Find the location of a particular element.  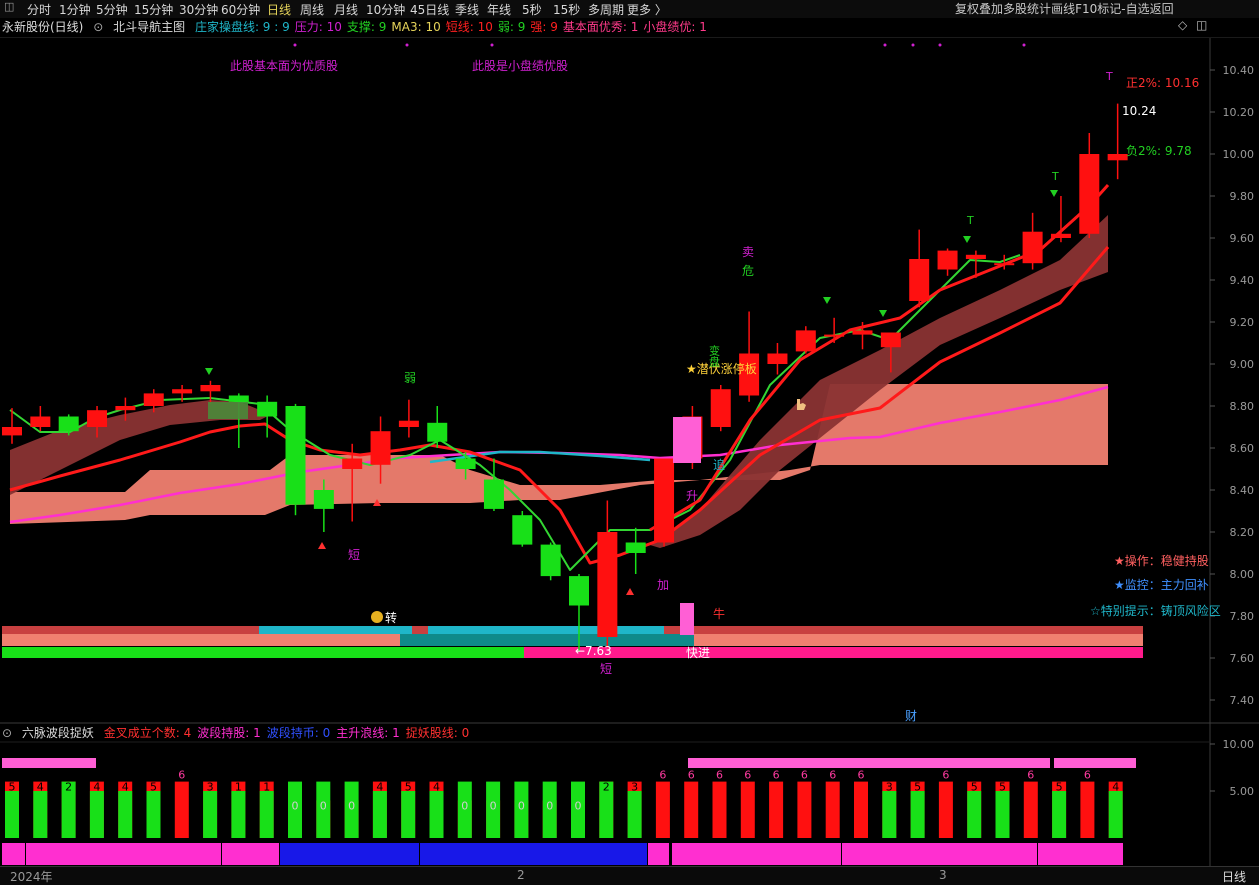

toolbar-button-6: 标记 is located at coordinates (1109, 9).